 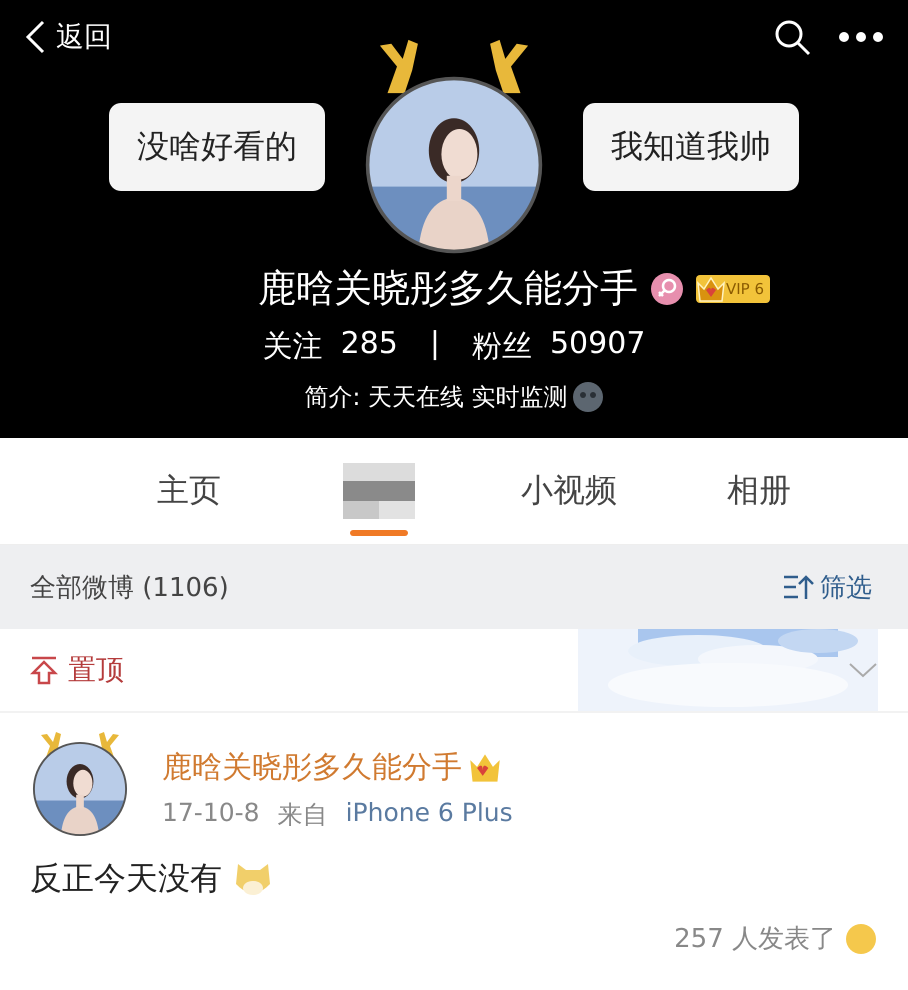 What do you see at coordinates (827, 587) in the screenshot?
I see `filter-button: 筛选` at bounding box center [827, 587].